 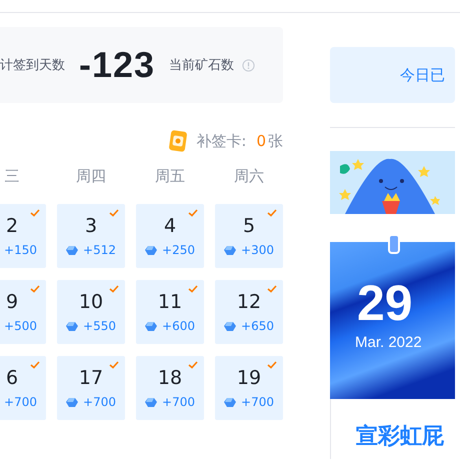 What do you see at coordinates (170, 226) in the screenshot?
I see `day-number: 4` at bounding box center [170, 226].